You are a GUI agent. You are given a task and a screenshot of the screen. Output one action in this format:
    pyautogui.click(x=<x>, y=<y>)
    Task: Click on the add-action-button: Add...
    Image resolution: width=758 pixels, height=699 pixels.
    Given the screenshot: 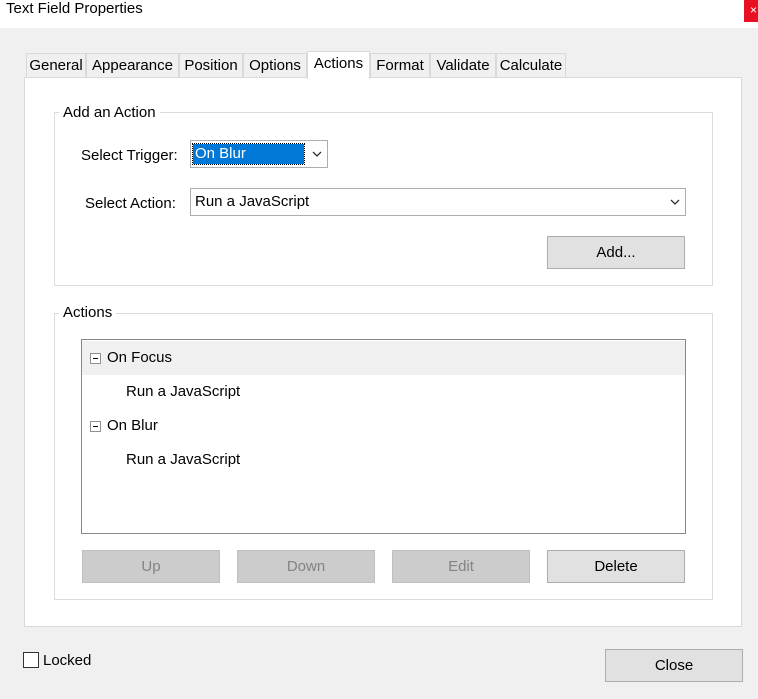 What is the action you would take?
    pyautogui.click(x=616, y=252)
    